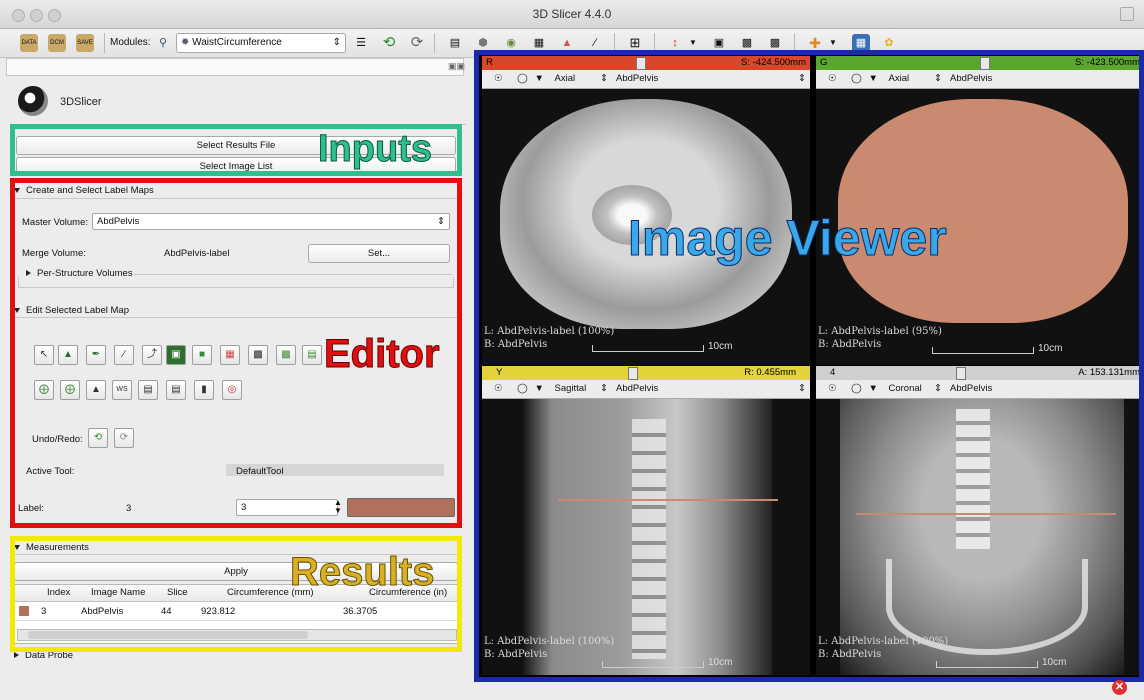 Image resolution: width=1144 pixels, height=700 pixels. I want to click on module-icon: ✹, so click(185, 42).